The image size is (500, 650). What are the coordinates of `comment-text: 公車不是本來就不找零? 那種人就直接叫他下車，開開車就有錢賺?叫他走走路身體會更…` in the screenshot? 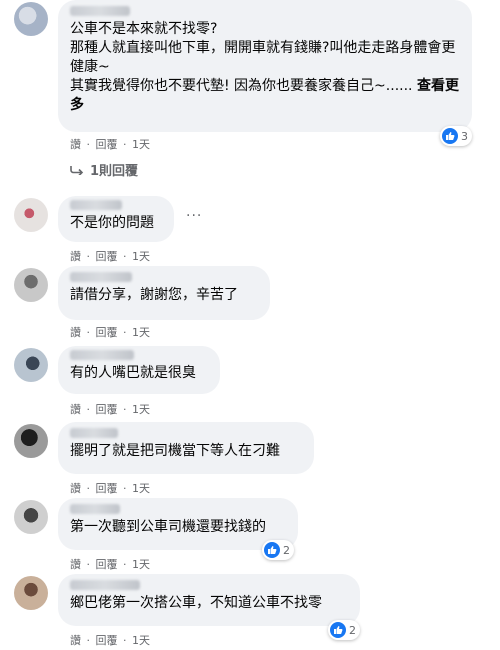 It's located at (264, 67).